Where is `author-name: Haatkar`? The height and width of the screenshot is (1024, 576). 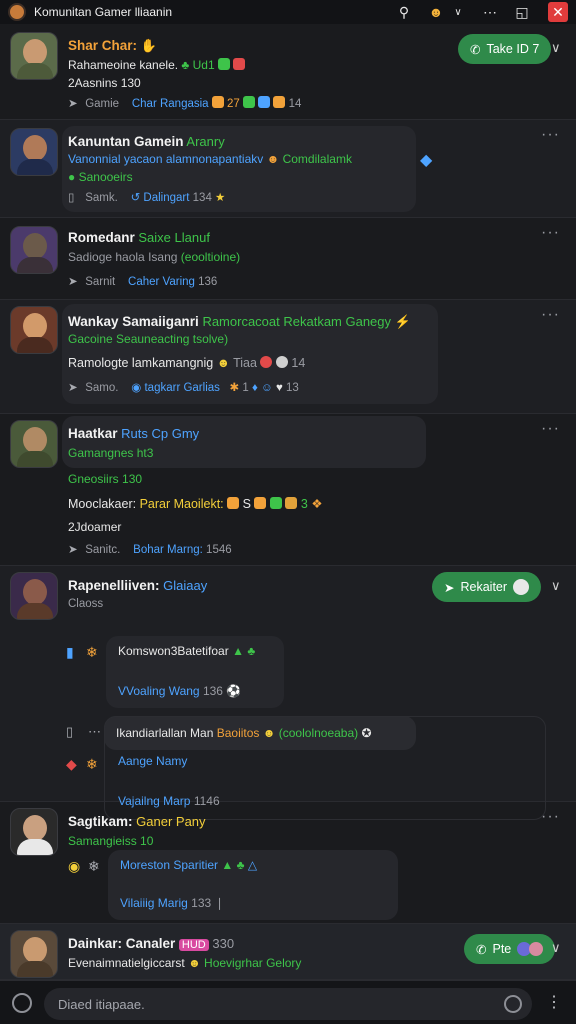
author-name: Haatkar is located at coordinates (93, 433).